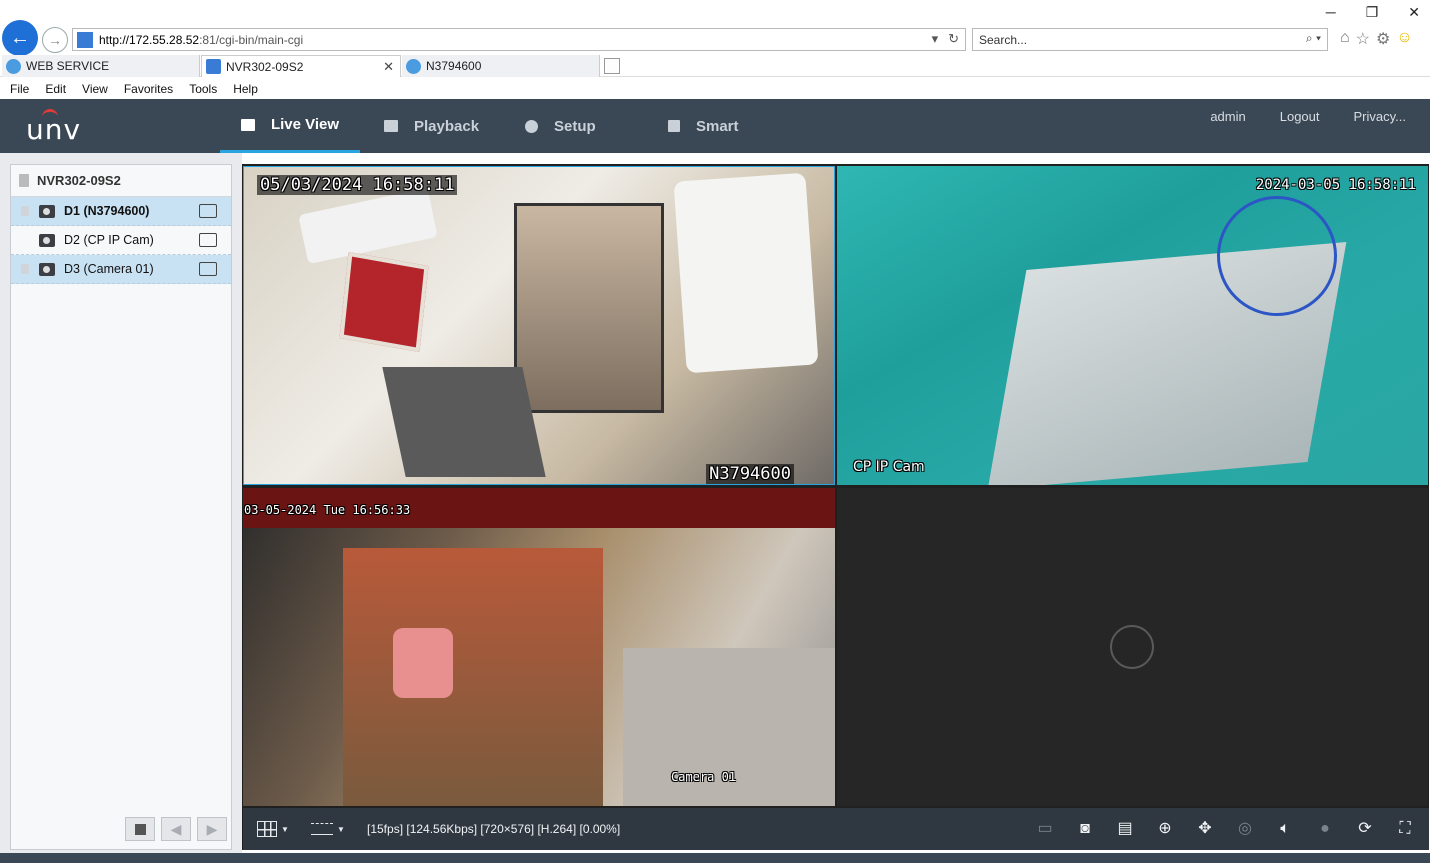  I want to click on nav-label: Smart, so click(717, 126).